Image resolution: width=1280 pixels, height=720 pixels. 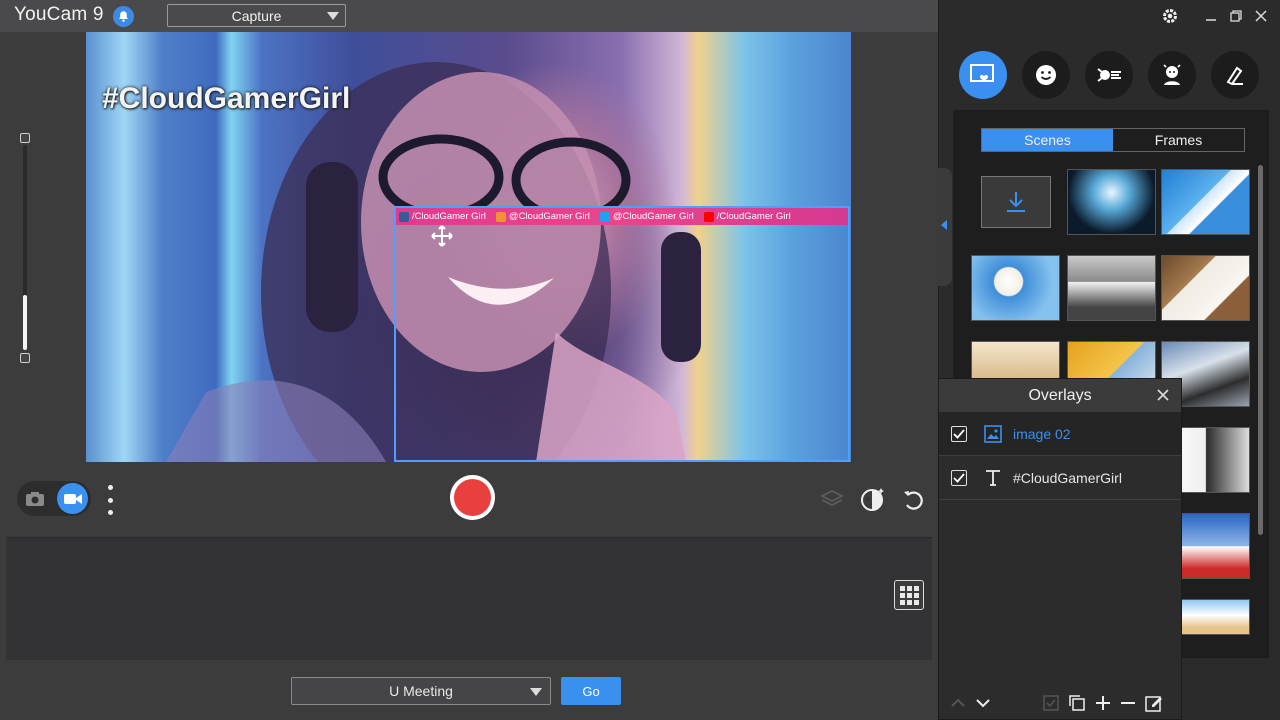 I want to click on social-item-youtube: /CloudGamer Girl, so click(x=747, y=216).